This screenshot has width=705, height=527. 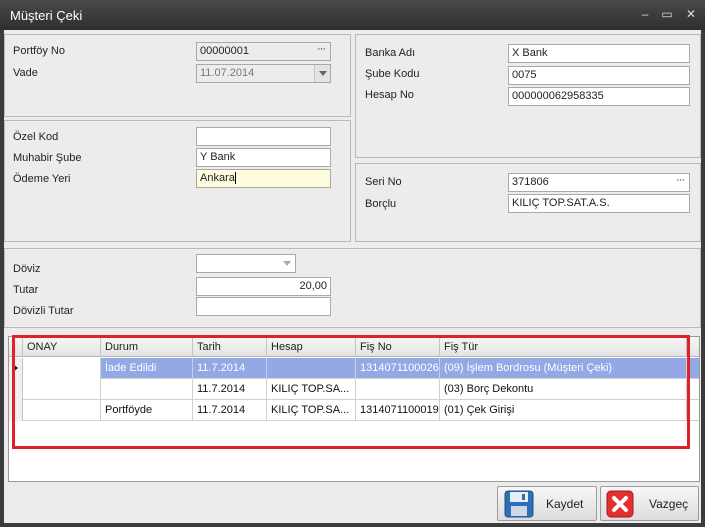 I want to click on seri-no-ellipsis-button: ···, so click(x=680, y=182).